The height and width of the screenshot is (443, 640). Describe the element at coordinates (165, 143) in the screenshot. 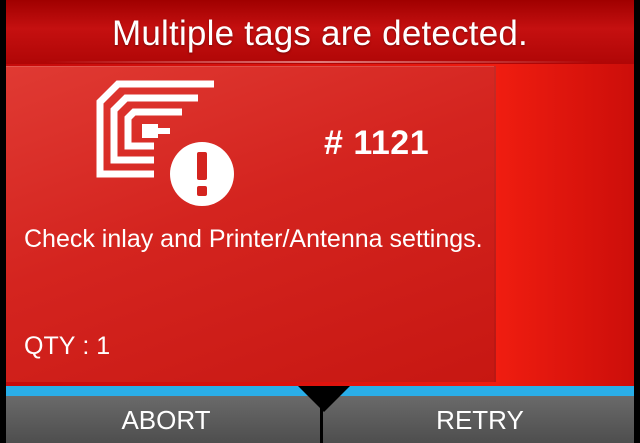

I see `rfid-tag-error-icon` at that location.